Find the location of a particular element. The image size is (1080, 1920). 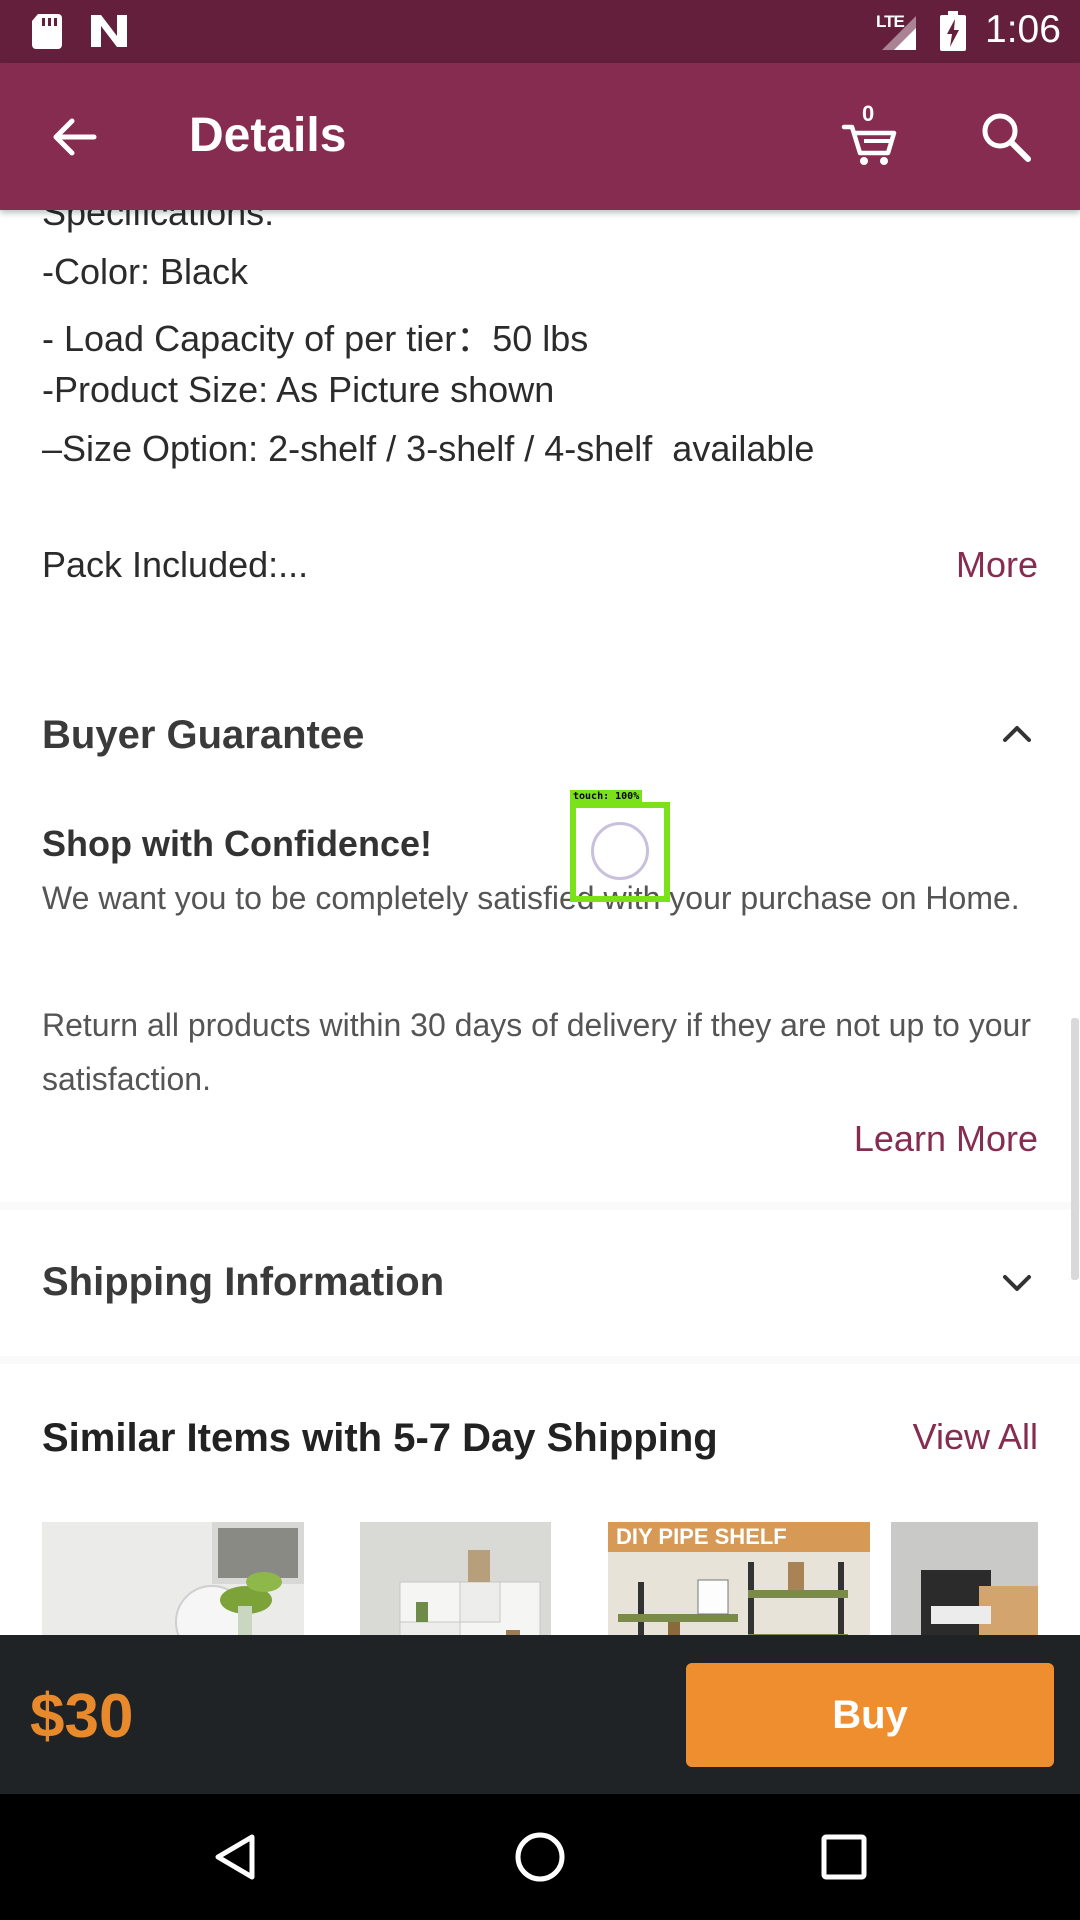

signal-icon is located at coordinates (899, 33).